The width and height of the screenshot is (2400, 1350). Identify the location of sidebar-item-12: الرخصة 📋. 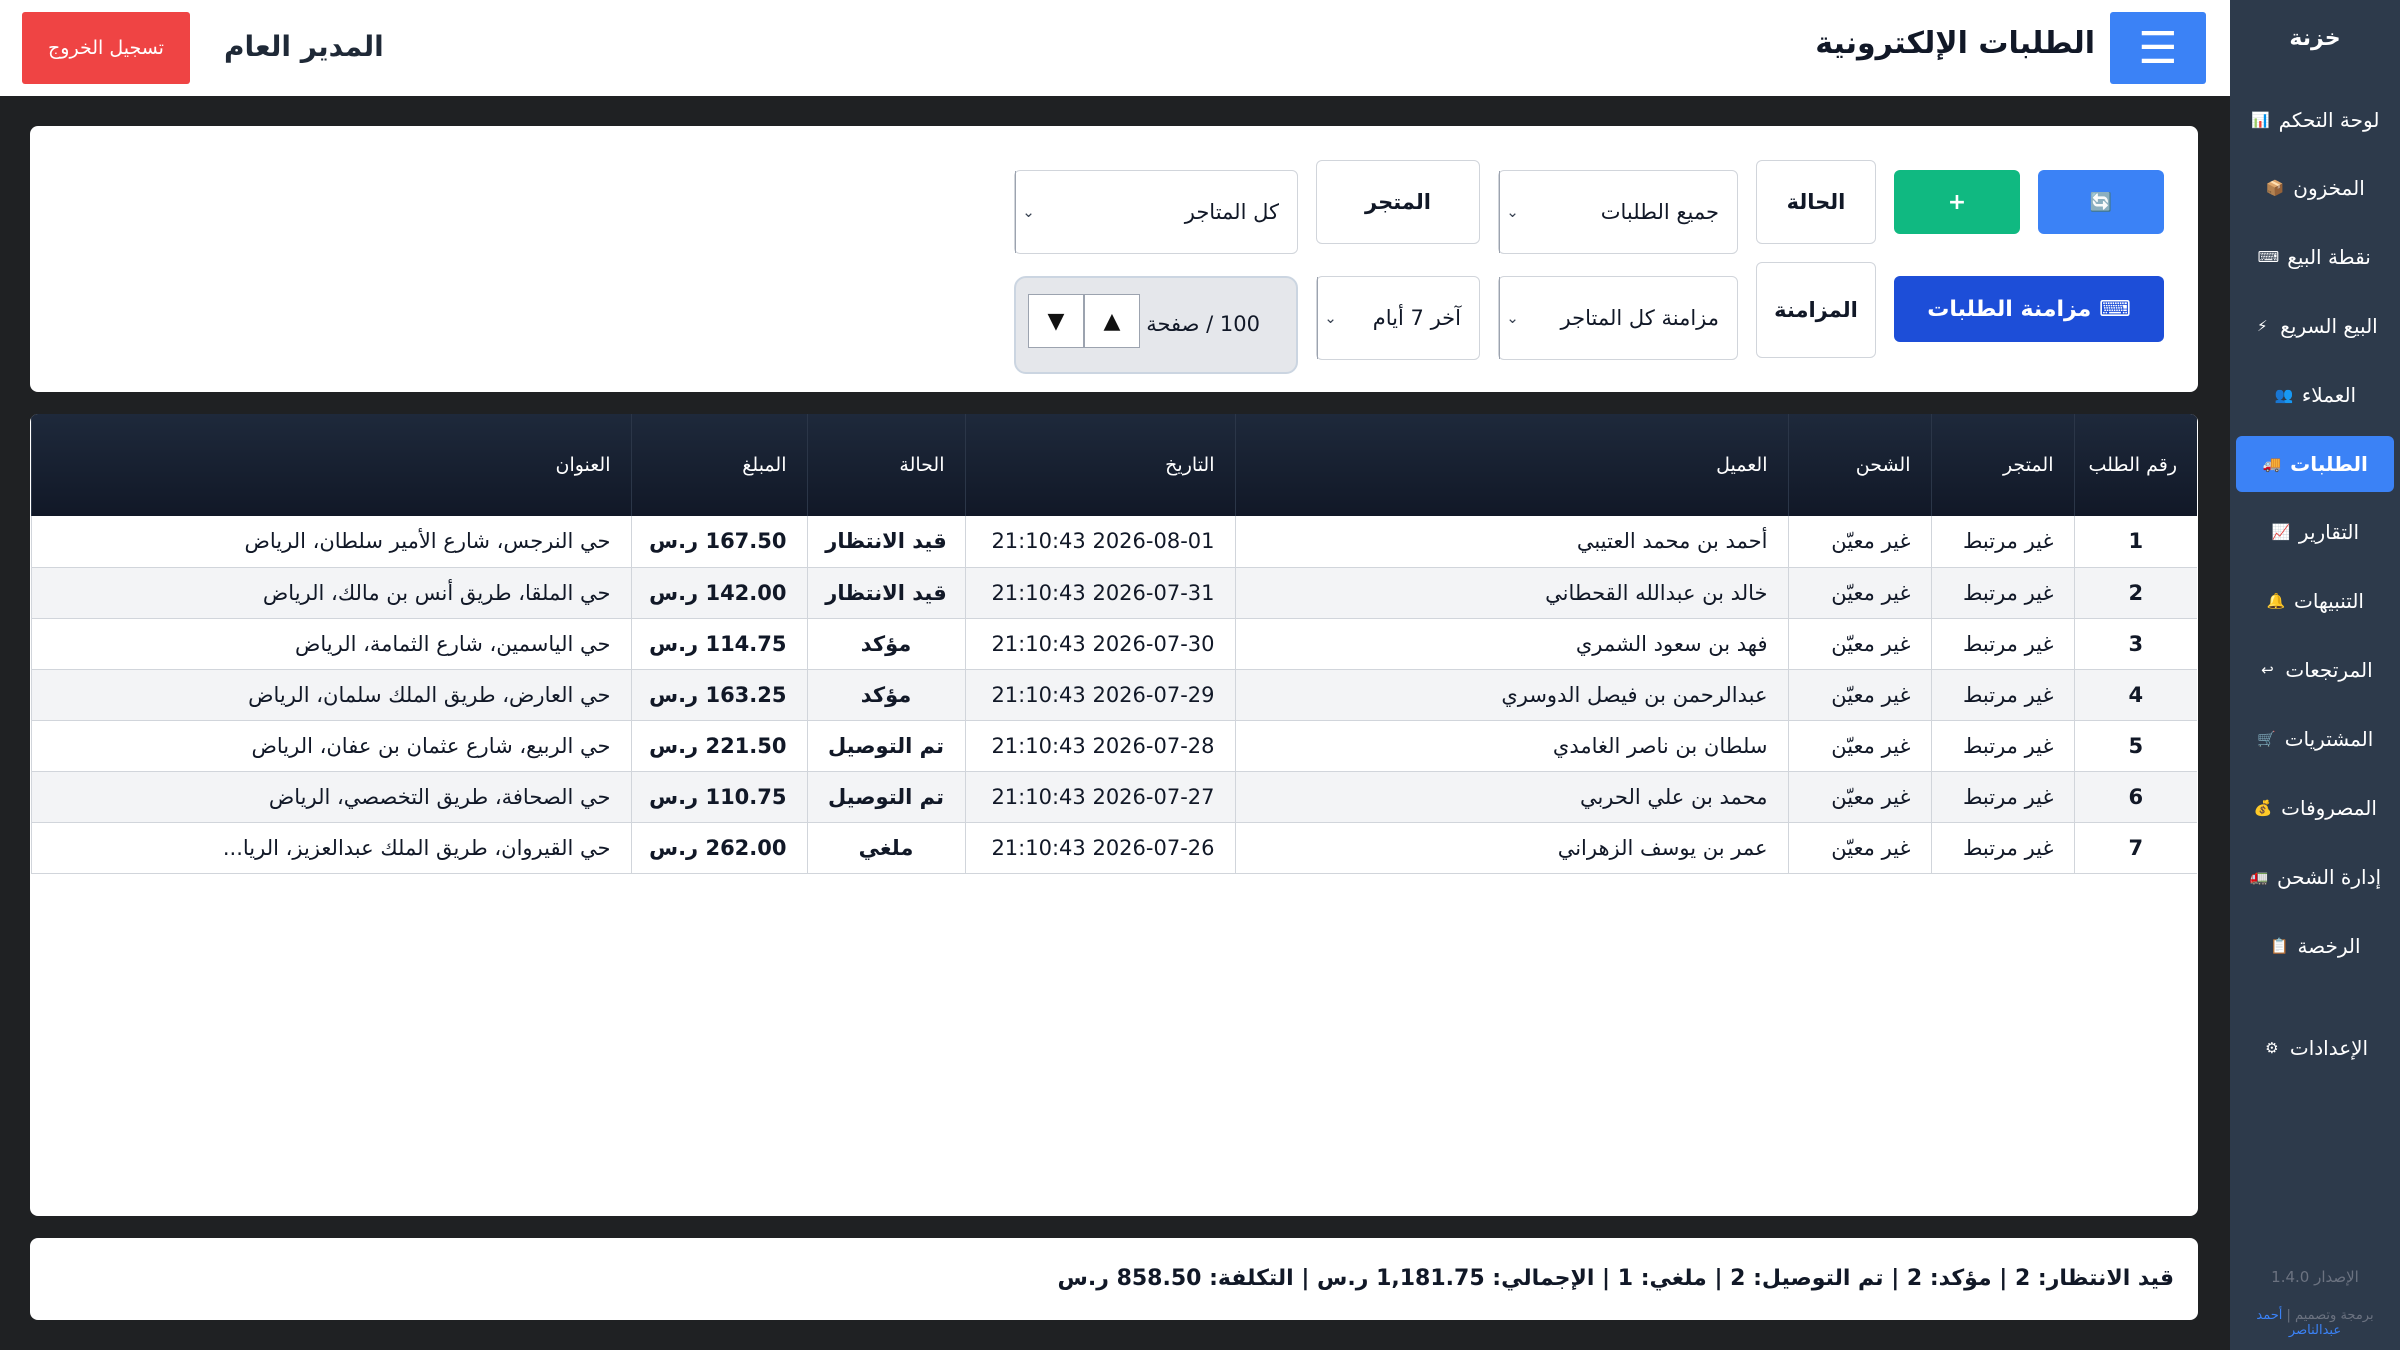
(2315, 946).